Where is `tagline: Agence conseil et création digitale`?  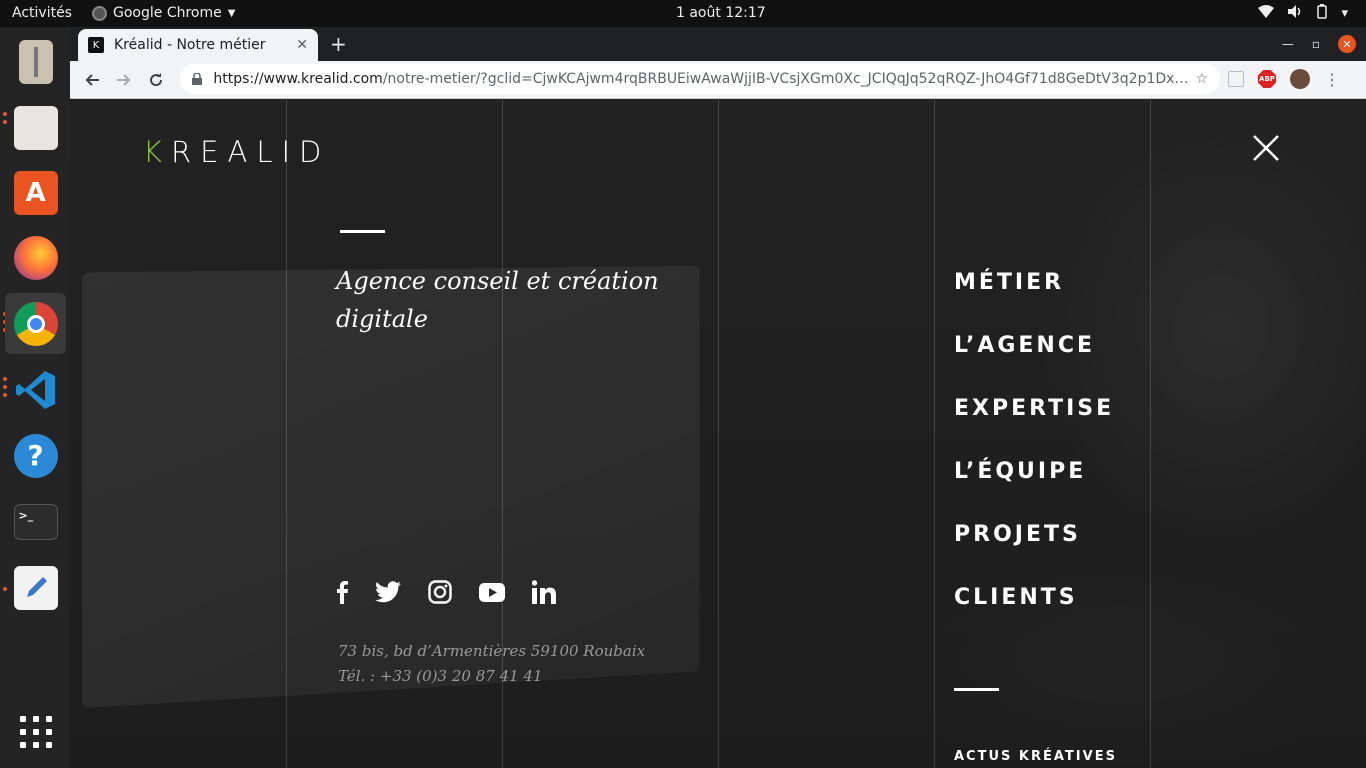
tagline: Agence conseil et création digitale is located at coordinates (497, 300).